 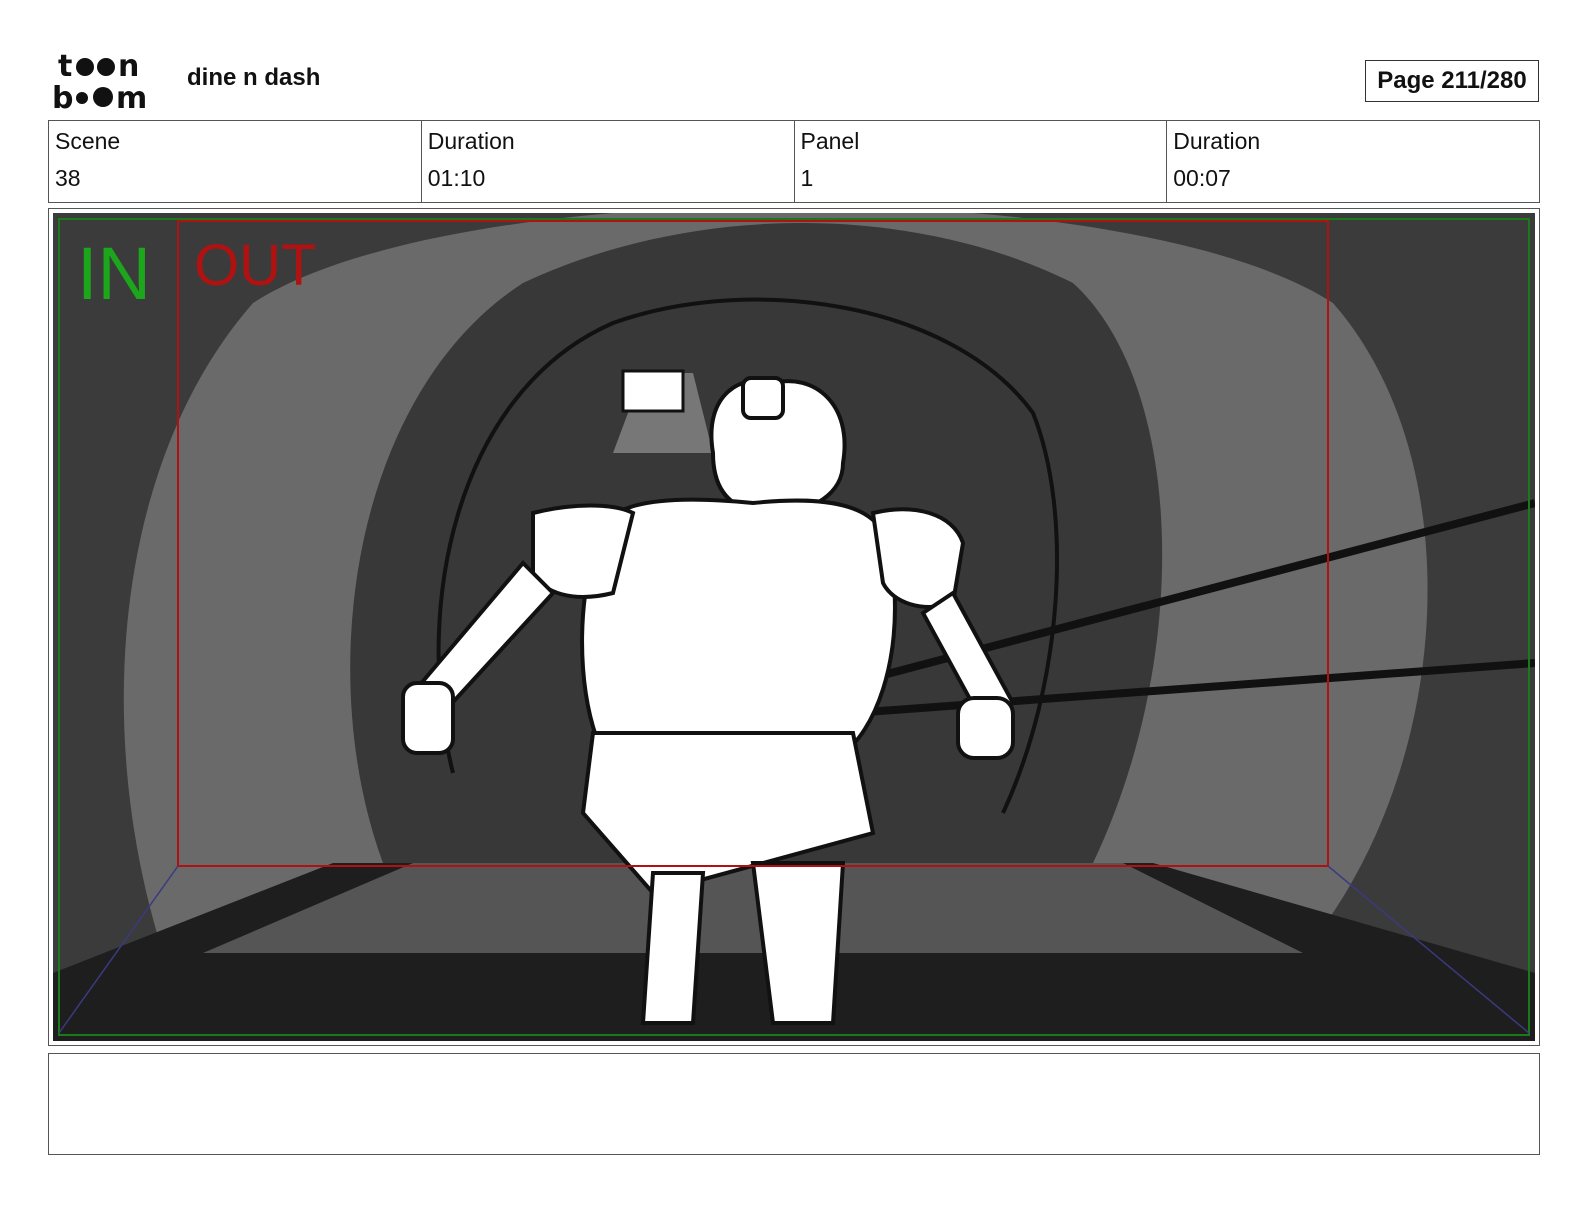 I want to click on toon-boom-logo: t n b m, so click(x=108, y=82).